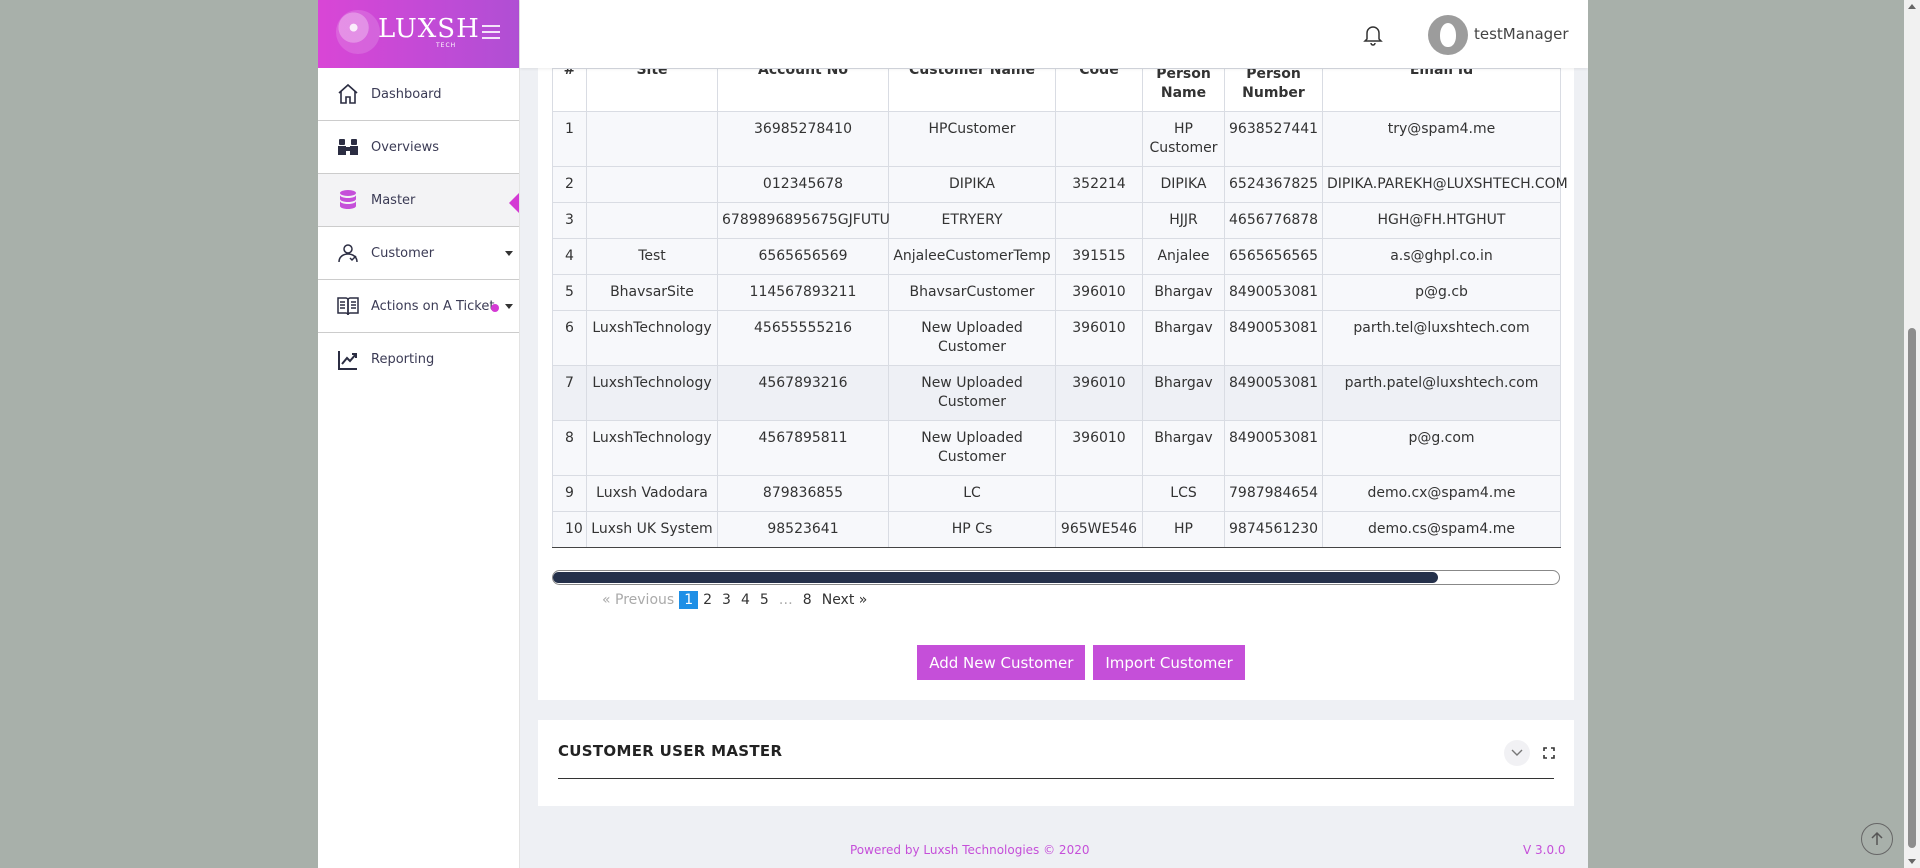  What do you see at coordinates (803, 139) in the screenshot?
I see `cell-account-no: 36985278410` at bounding box center [803, 139].